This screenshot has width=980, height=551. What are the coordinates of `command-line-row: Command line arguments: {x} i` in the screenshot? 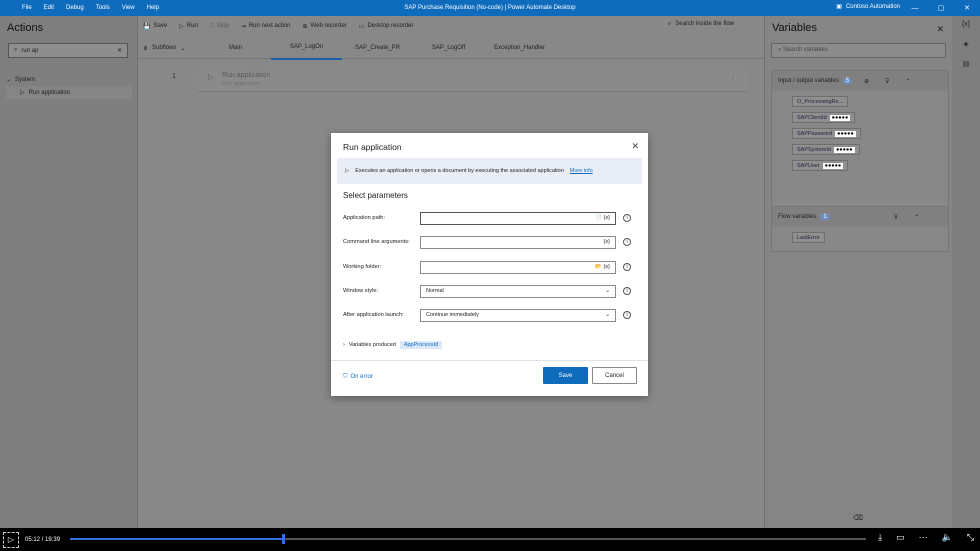 It's located at (490, 242).